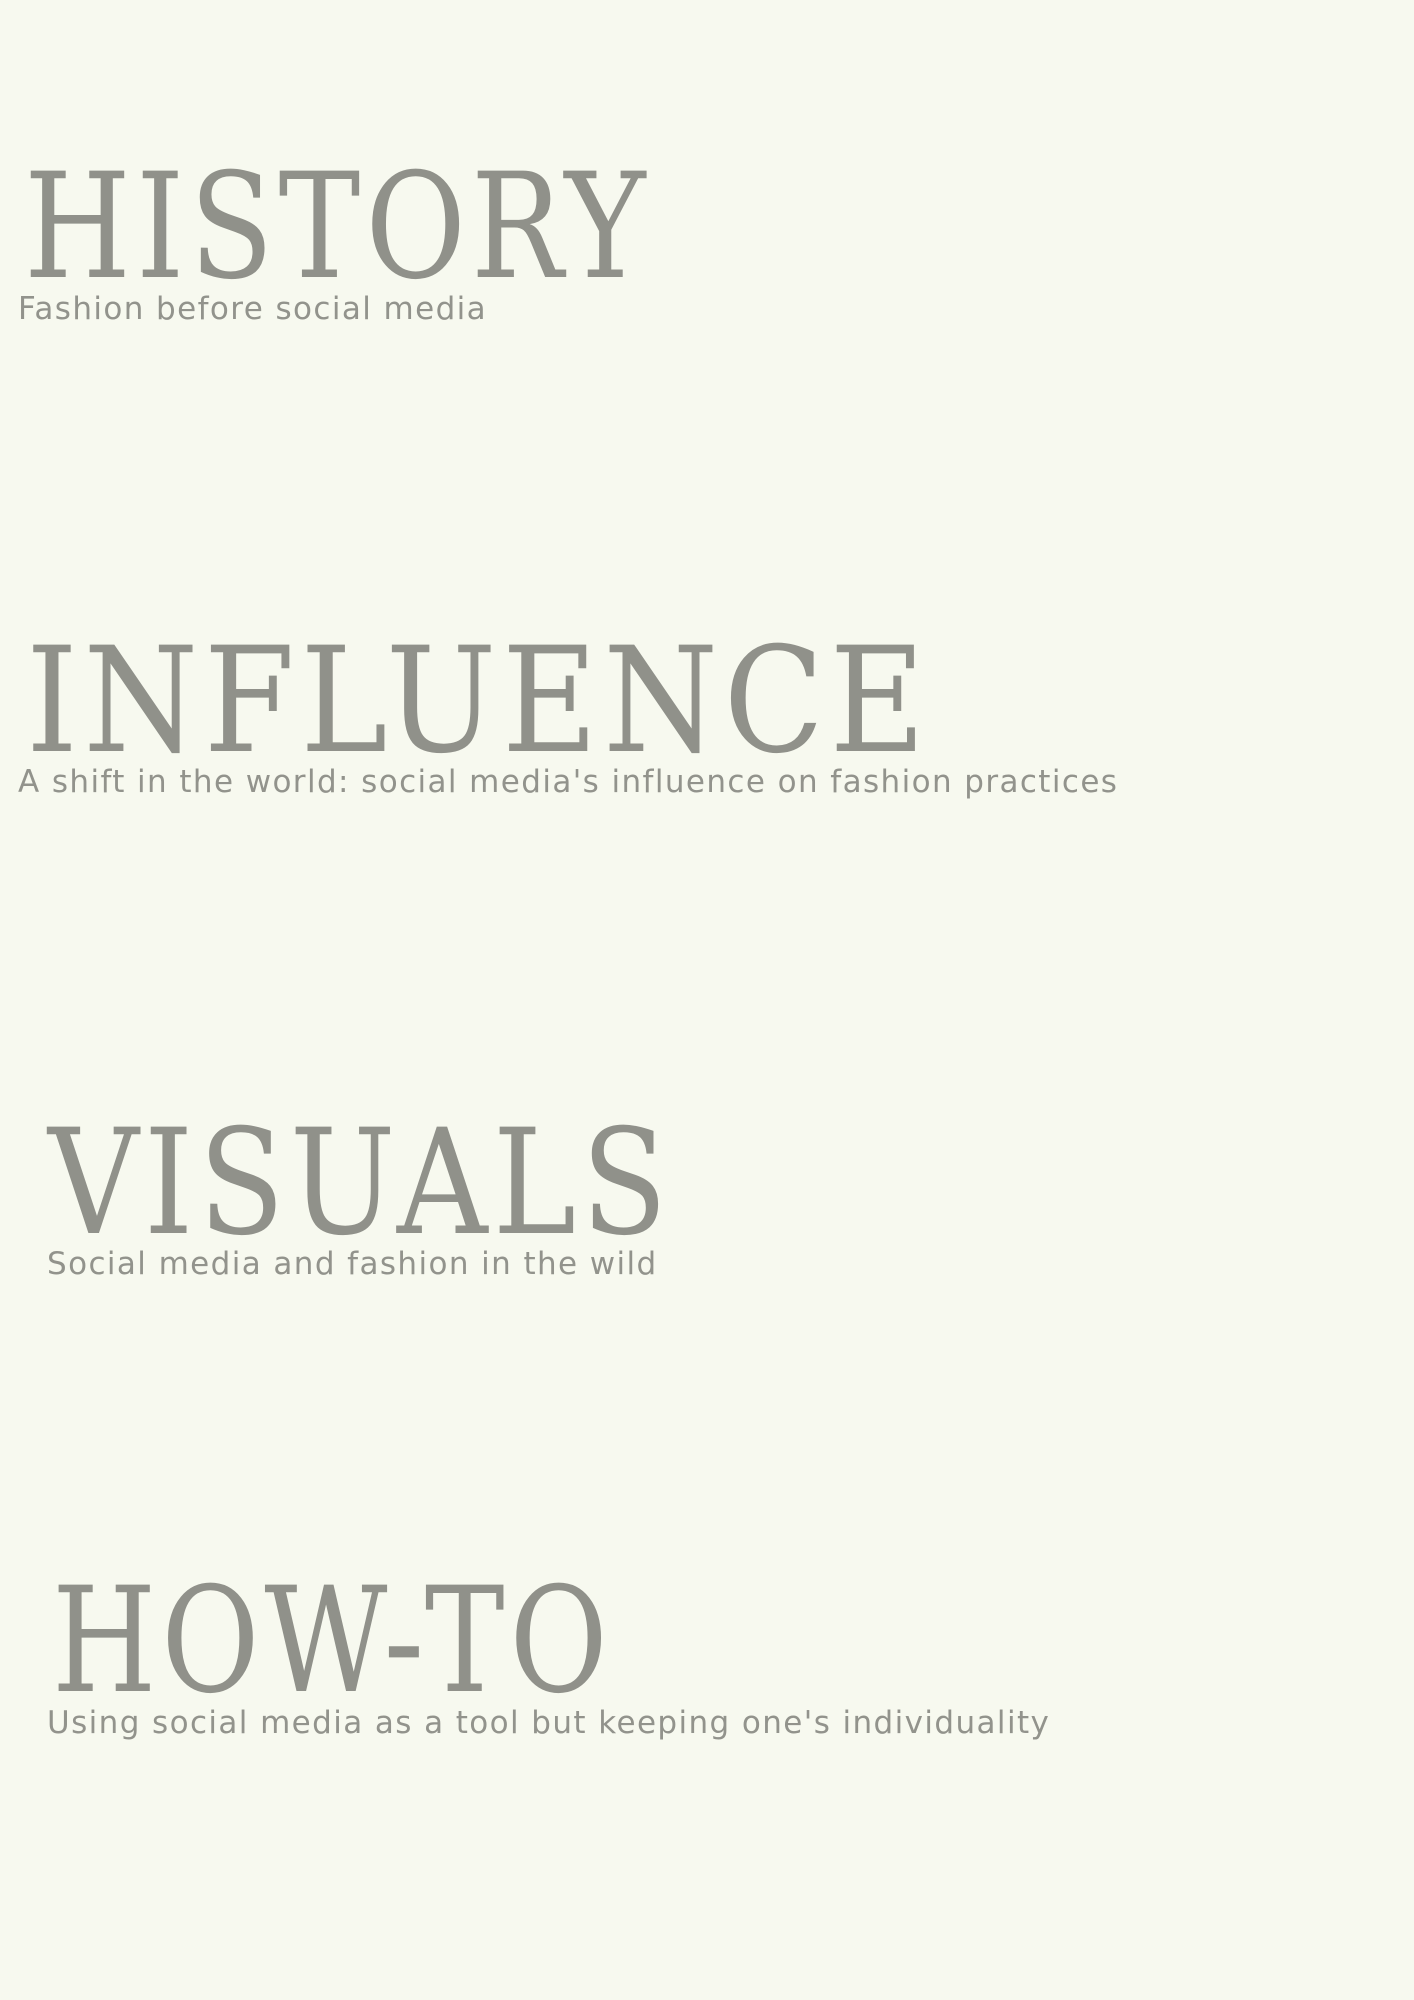  What do you see at coordinates (253, 309) in the screenshot?
I see `section-subtitle-history: Fashion before social media` at bounding box center [253, 309].